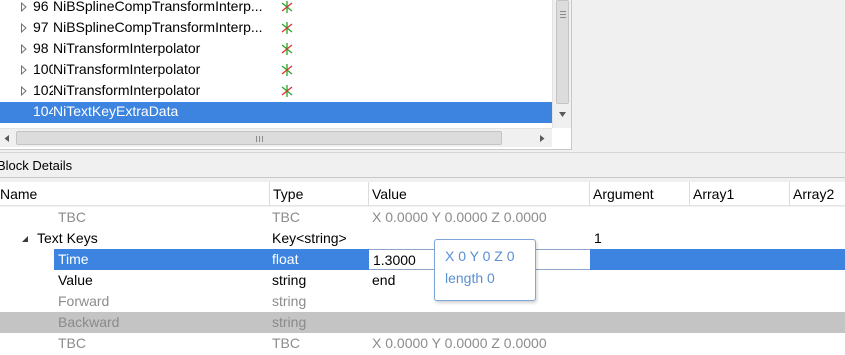  I want to click on scroll-right-arrow-icon, so click(542, 138).